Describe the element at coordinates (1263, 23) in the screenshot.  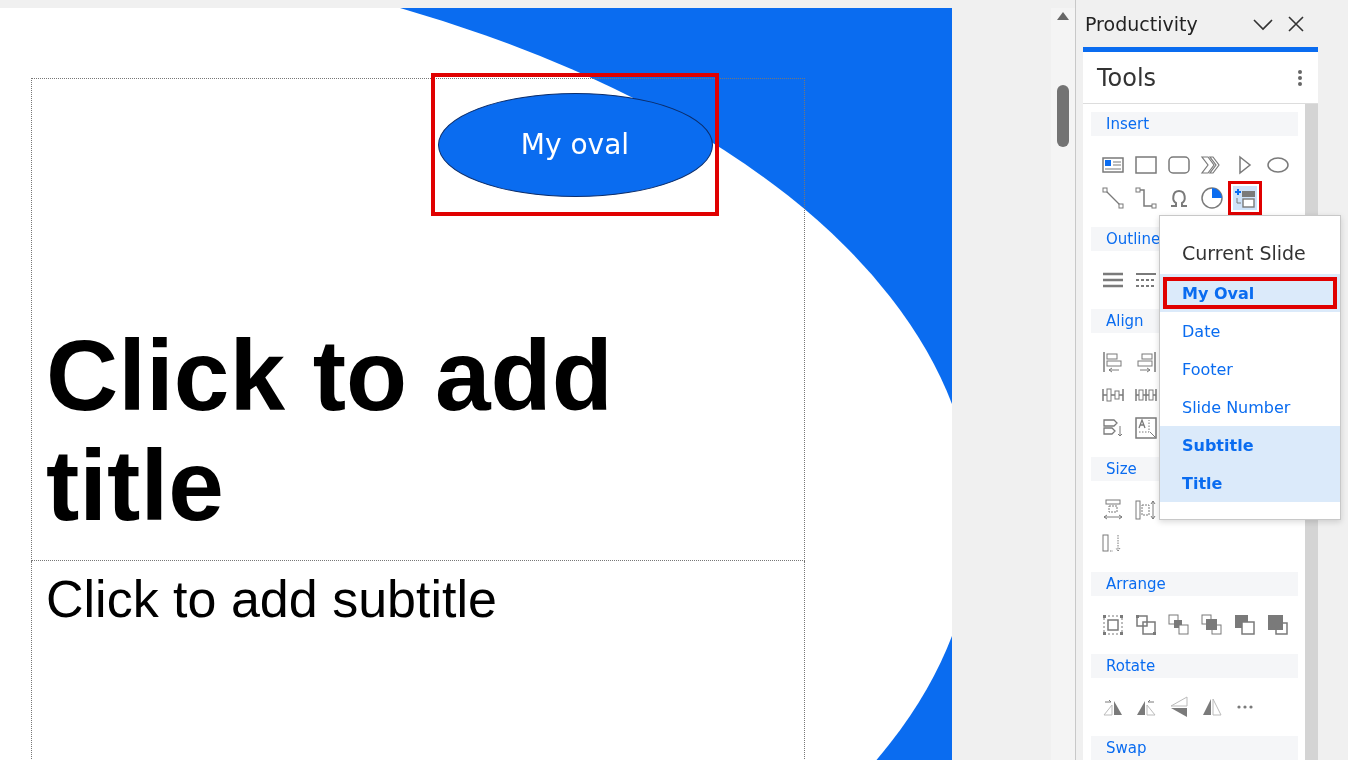
I see `collapse-button` at that location.